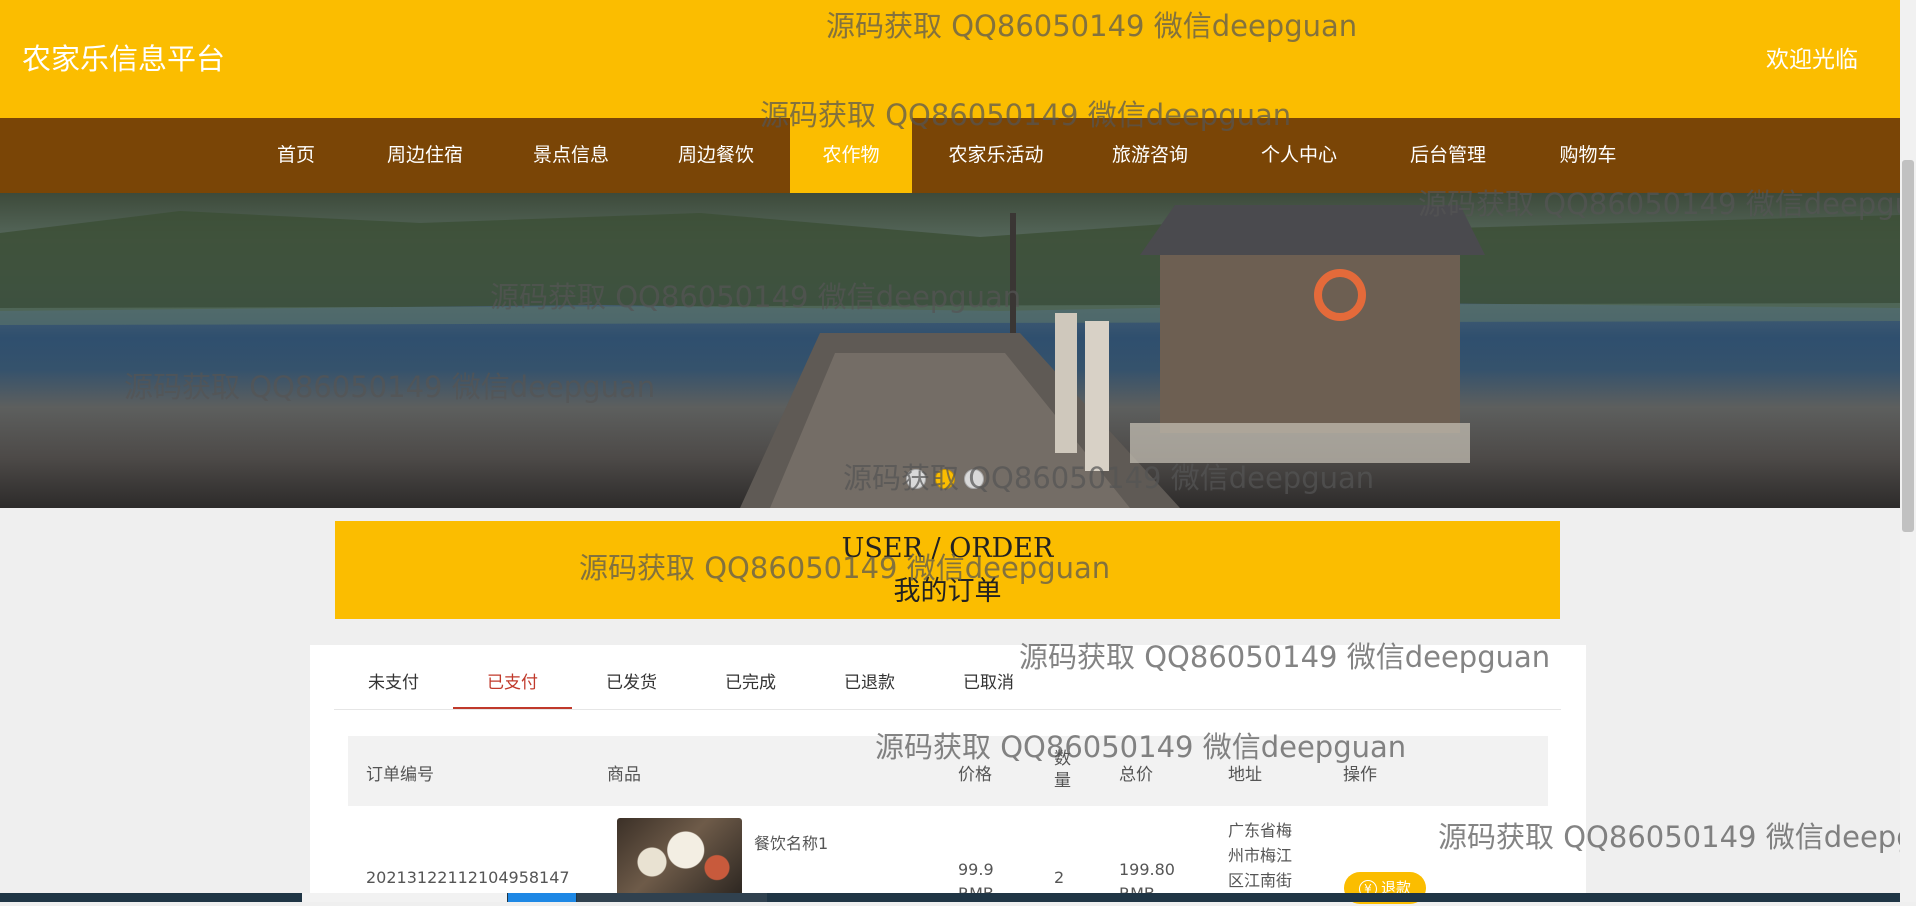  Describe the element at coordinates (947, 548) in the screenshot. I see `heading-english: USER / ORDER` at that location.